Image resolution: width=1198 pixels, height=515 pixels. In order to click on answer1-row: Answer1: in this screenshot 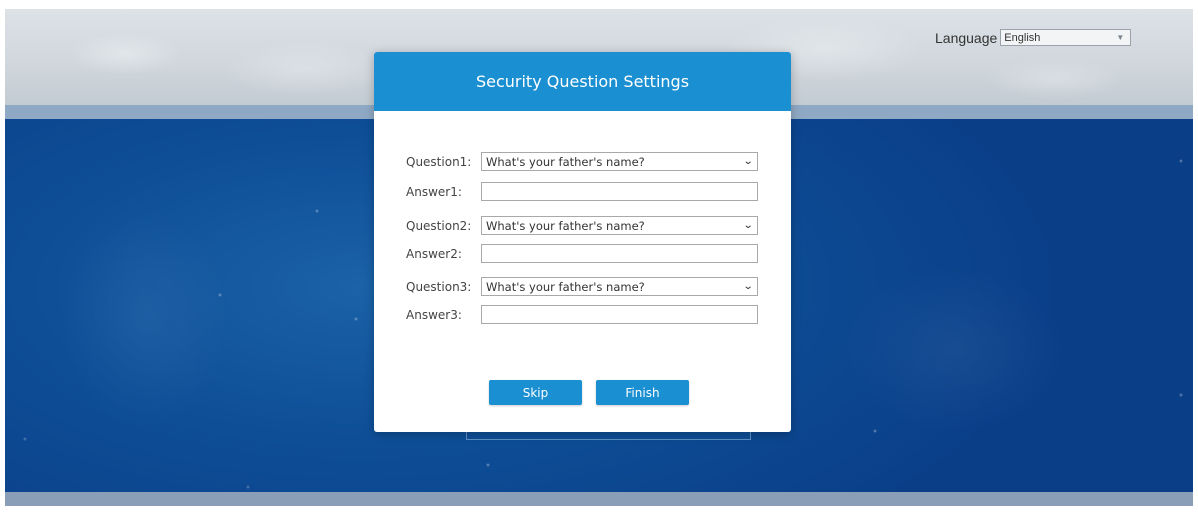, I will do `click(582, 191)`.